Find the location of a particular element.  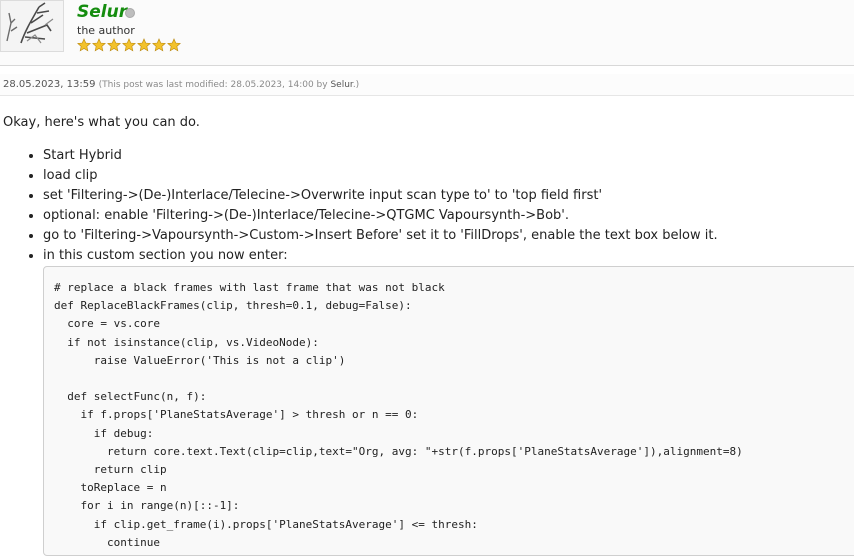

post-author-header: Selur the author is located at coordinates (427, 33).